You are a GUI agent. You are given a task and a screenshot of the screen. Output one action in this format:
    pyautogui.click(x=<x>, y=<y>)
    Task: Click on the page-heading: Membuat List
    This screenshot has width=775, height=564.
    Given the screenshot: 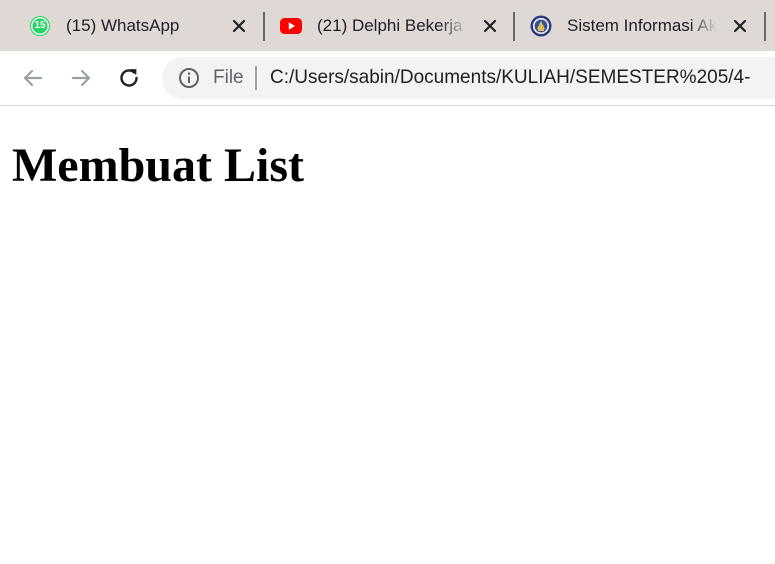 What is the action you would take?
    pyautogui.click(x=158, y=165)
    